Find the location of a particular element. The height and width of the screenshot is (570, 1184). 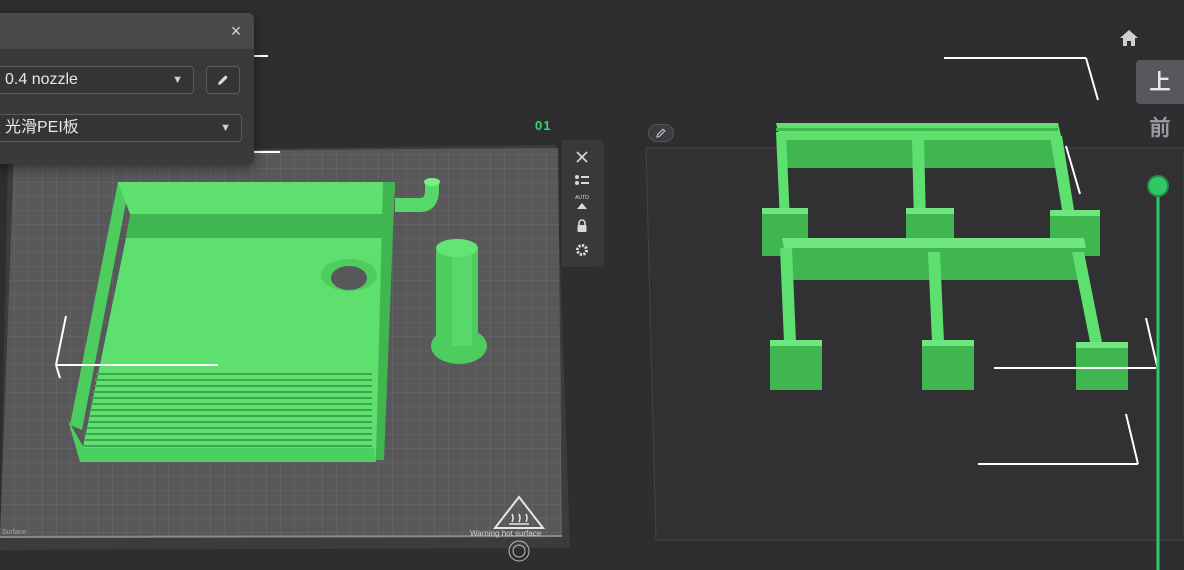

print-settings-popup: × 0.4 nozzle ▼ 光滑PEI板 ▼ is located at coordinates (127, 88).